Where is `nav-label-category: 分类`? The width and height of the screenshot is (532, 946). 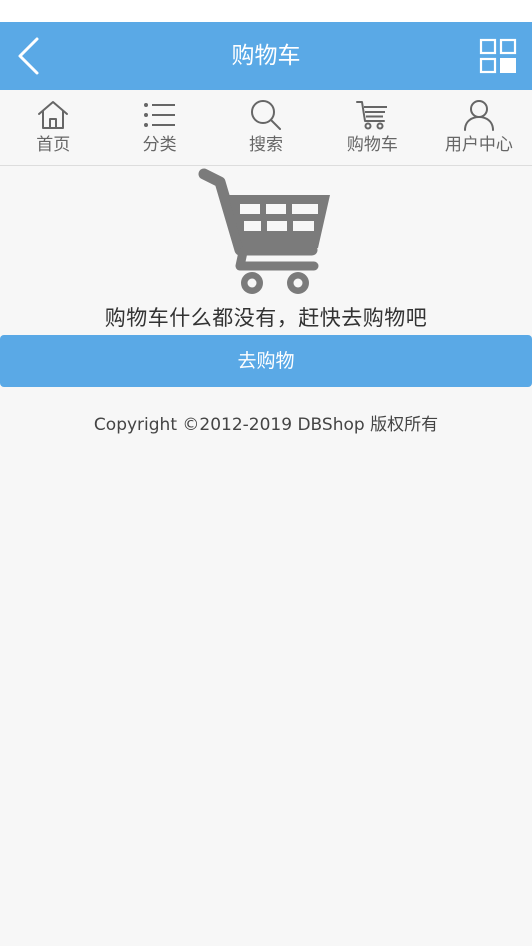 nav-label-category: 分类 is located at coordinates (159, 145).